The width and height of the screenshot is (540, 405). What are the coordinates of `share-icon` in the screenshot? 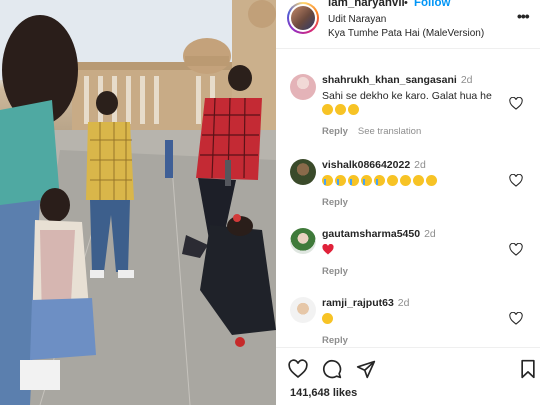 It's located at (366, 369).